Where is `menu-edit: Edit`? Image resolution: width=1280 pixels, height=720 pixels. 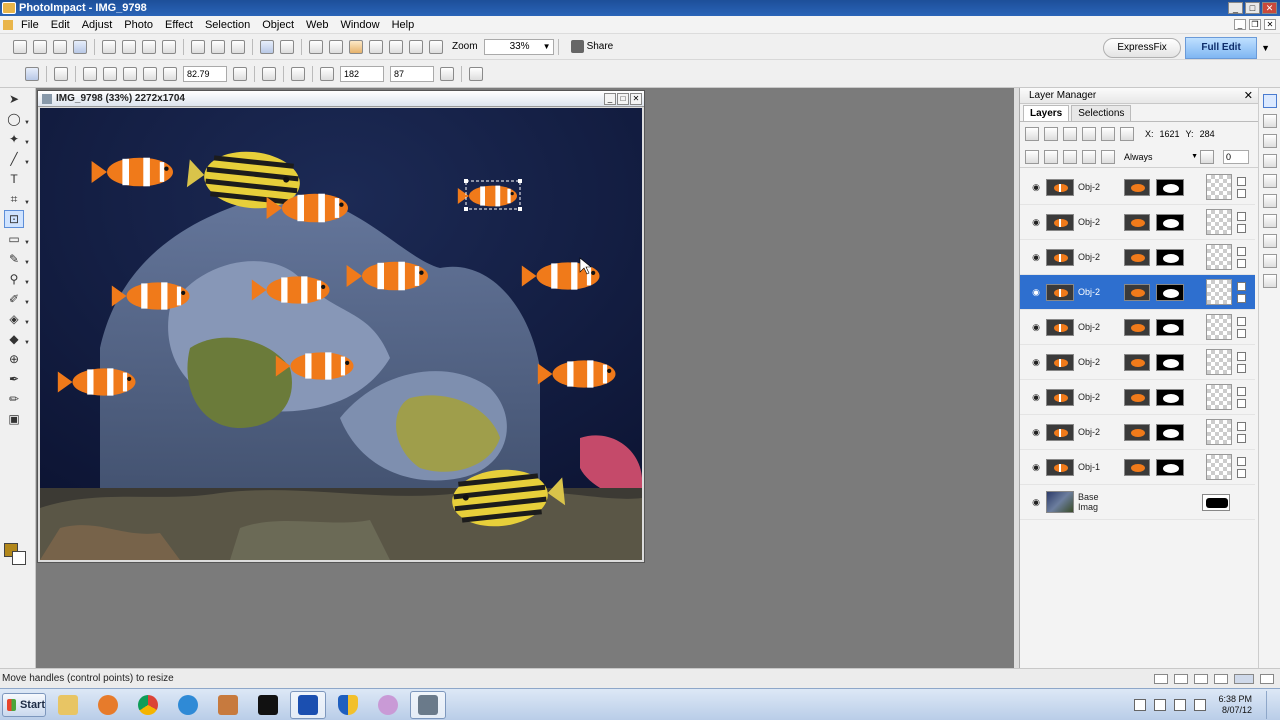 menu-edit: Edit is located at coordinates (60, 25).